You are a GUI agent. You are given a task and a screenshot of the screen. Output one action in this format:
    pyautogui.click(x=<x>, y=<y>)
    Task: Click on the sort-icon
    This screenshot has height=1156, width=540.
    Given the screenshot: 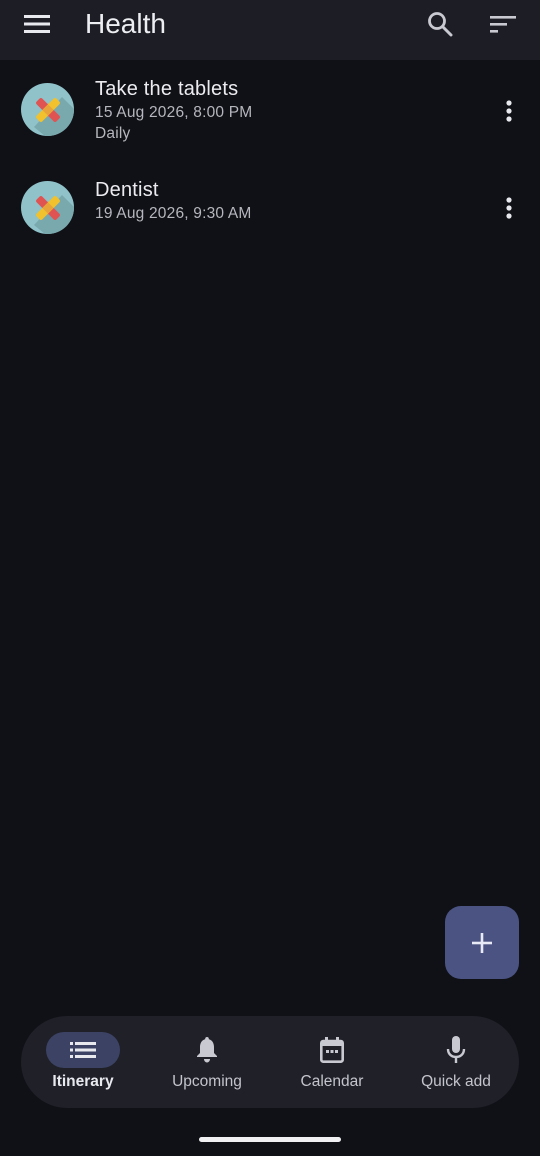 What is the action you would take?
    pyautogui.click(x=503, y=24)
    